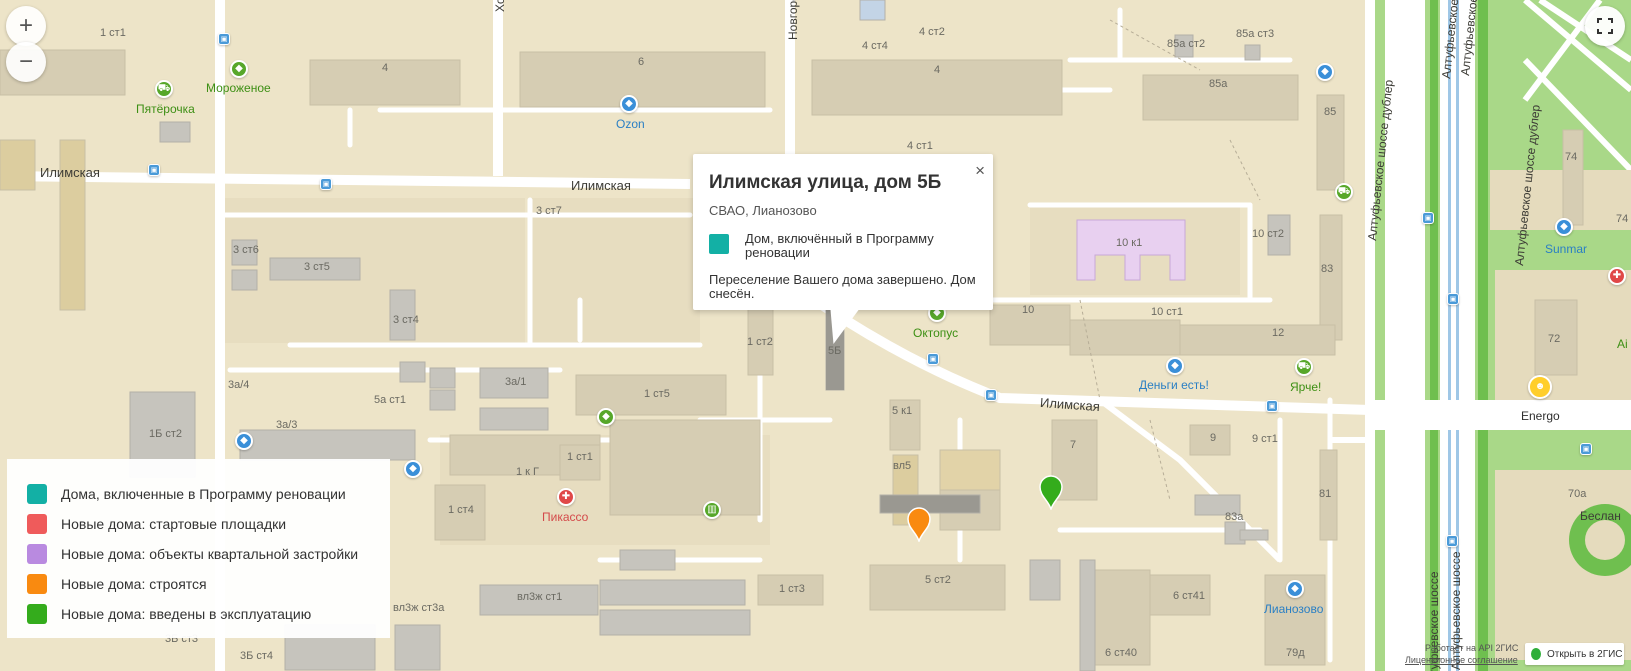 The width and height of the screenshot is (1631, 671). I want to click on bldg-label: 3а/1, so click(516, 382).